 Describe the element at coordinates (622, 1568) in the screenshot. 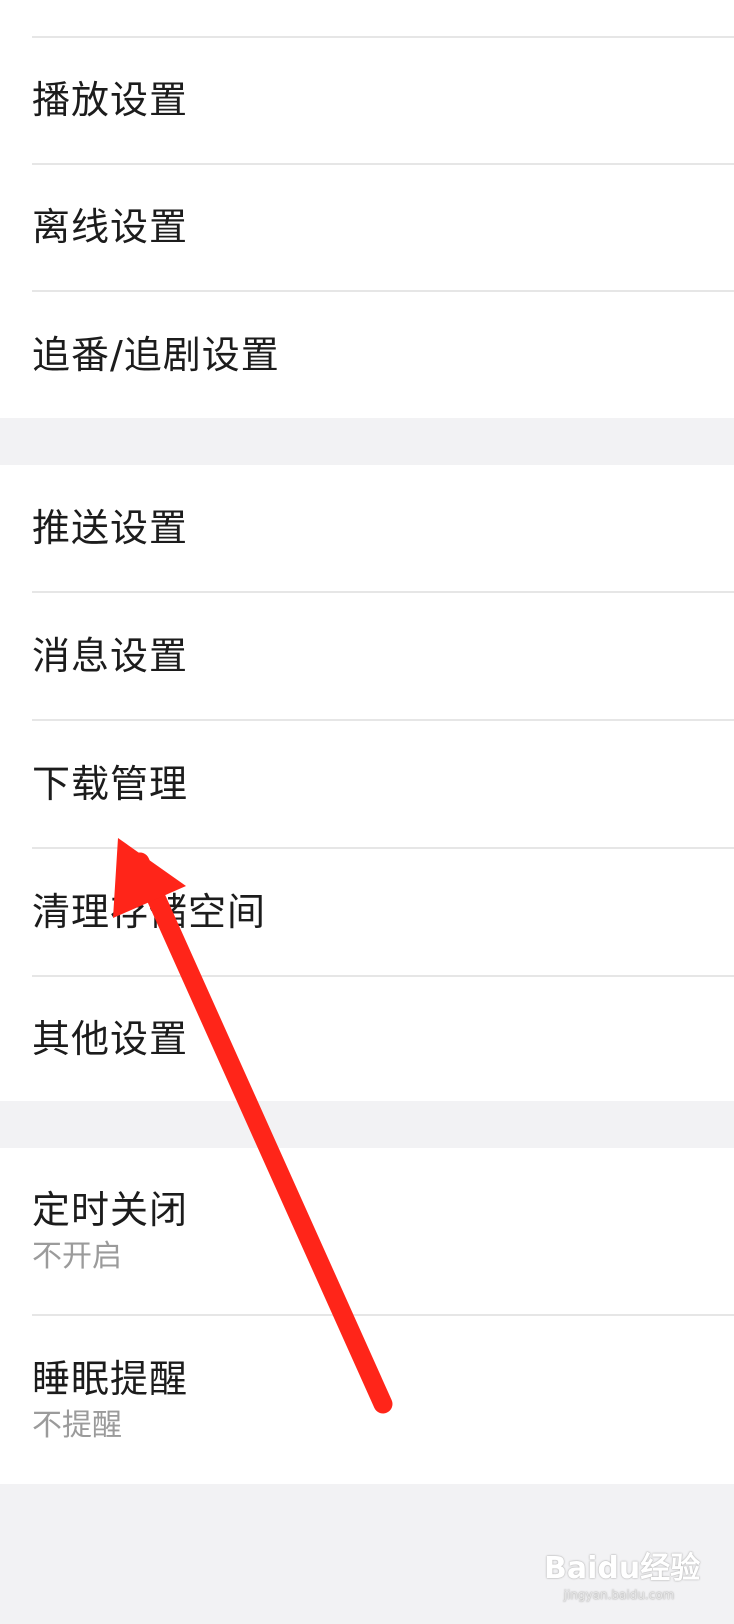

I see `watermark-logo: Baidu经验` at that location.